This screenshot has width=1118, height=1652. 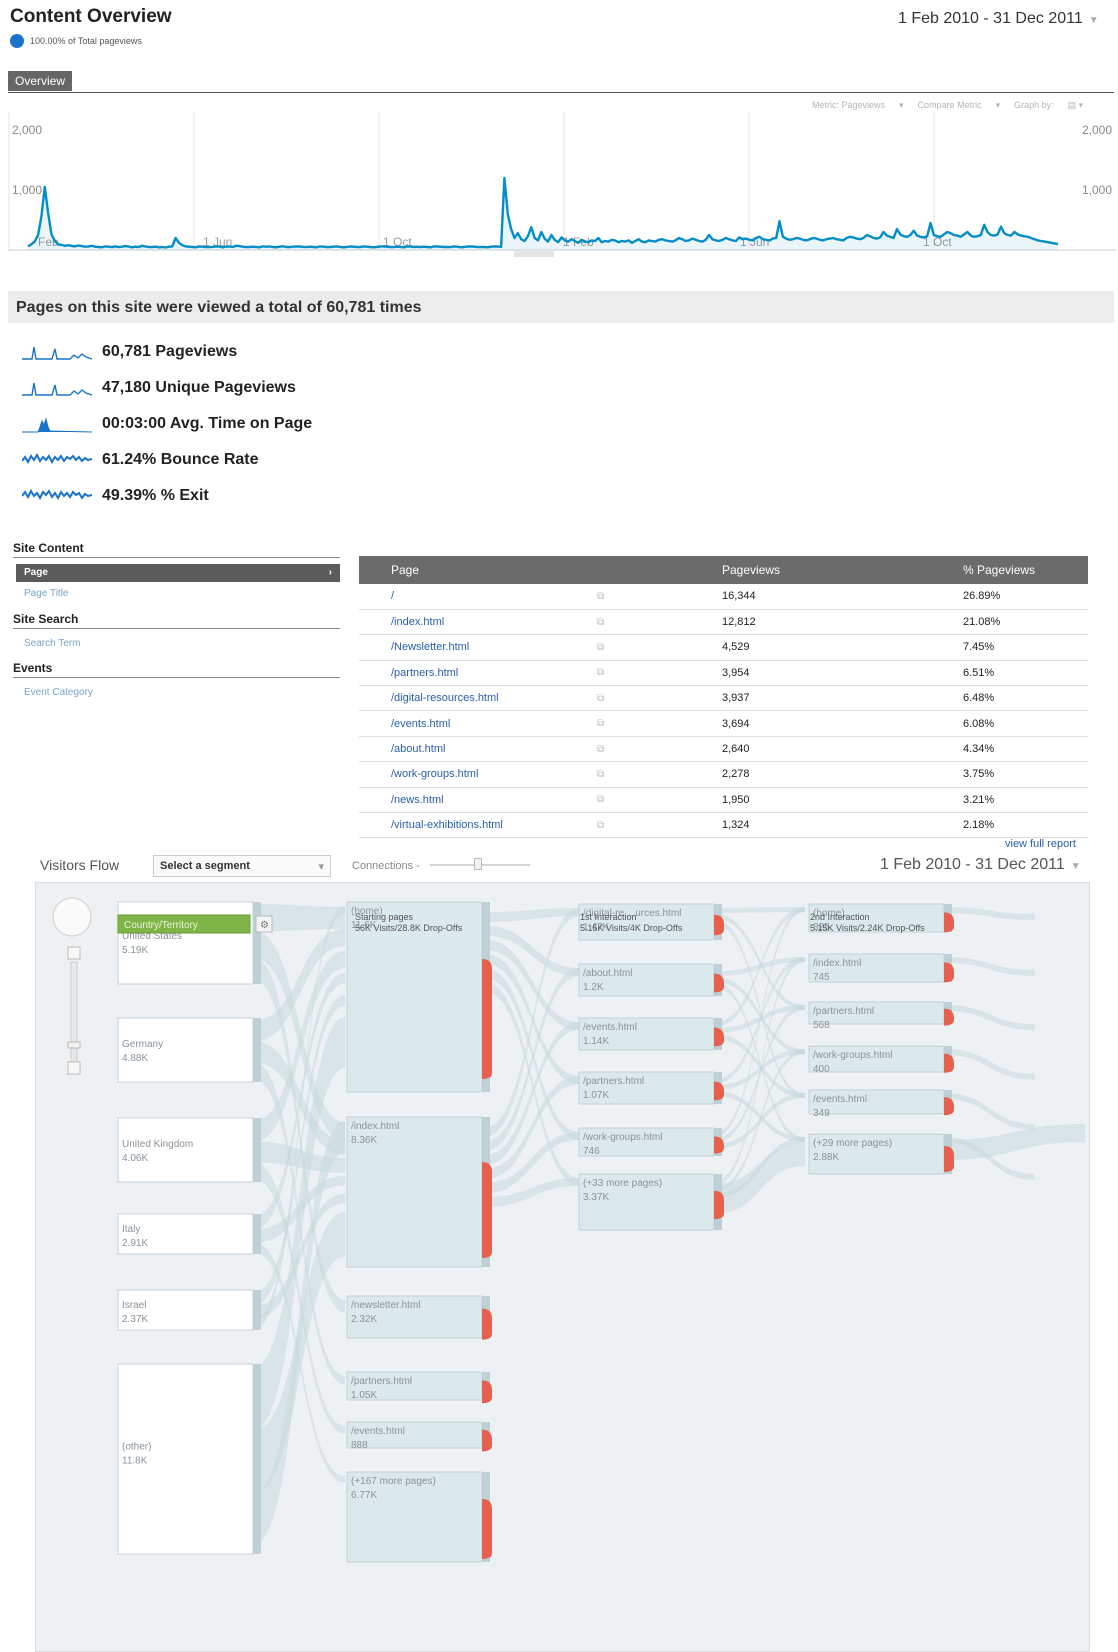 What do you see at coordinates (821, 1113) in the screenshot?
I see `flow-node-value: 349` at bounding box center [821, 1113].